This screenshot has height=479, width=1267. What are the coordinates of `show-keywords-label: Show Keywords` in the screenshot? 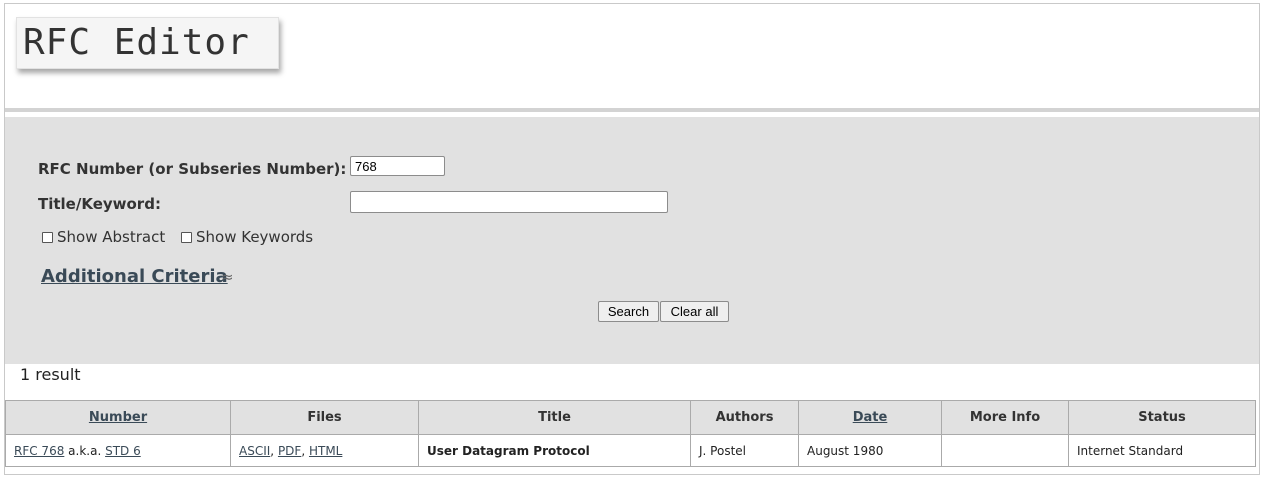 It's located at (255, 237).